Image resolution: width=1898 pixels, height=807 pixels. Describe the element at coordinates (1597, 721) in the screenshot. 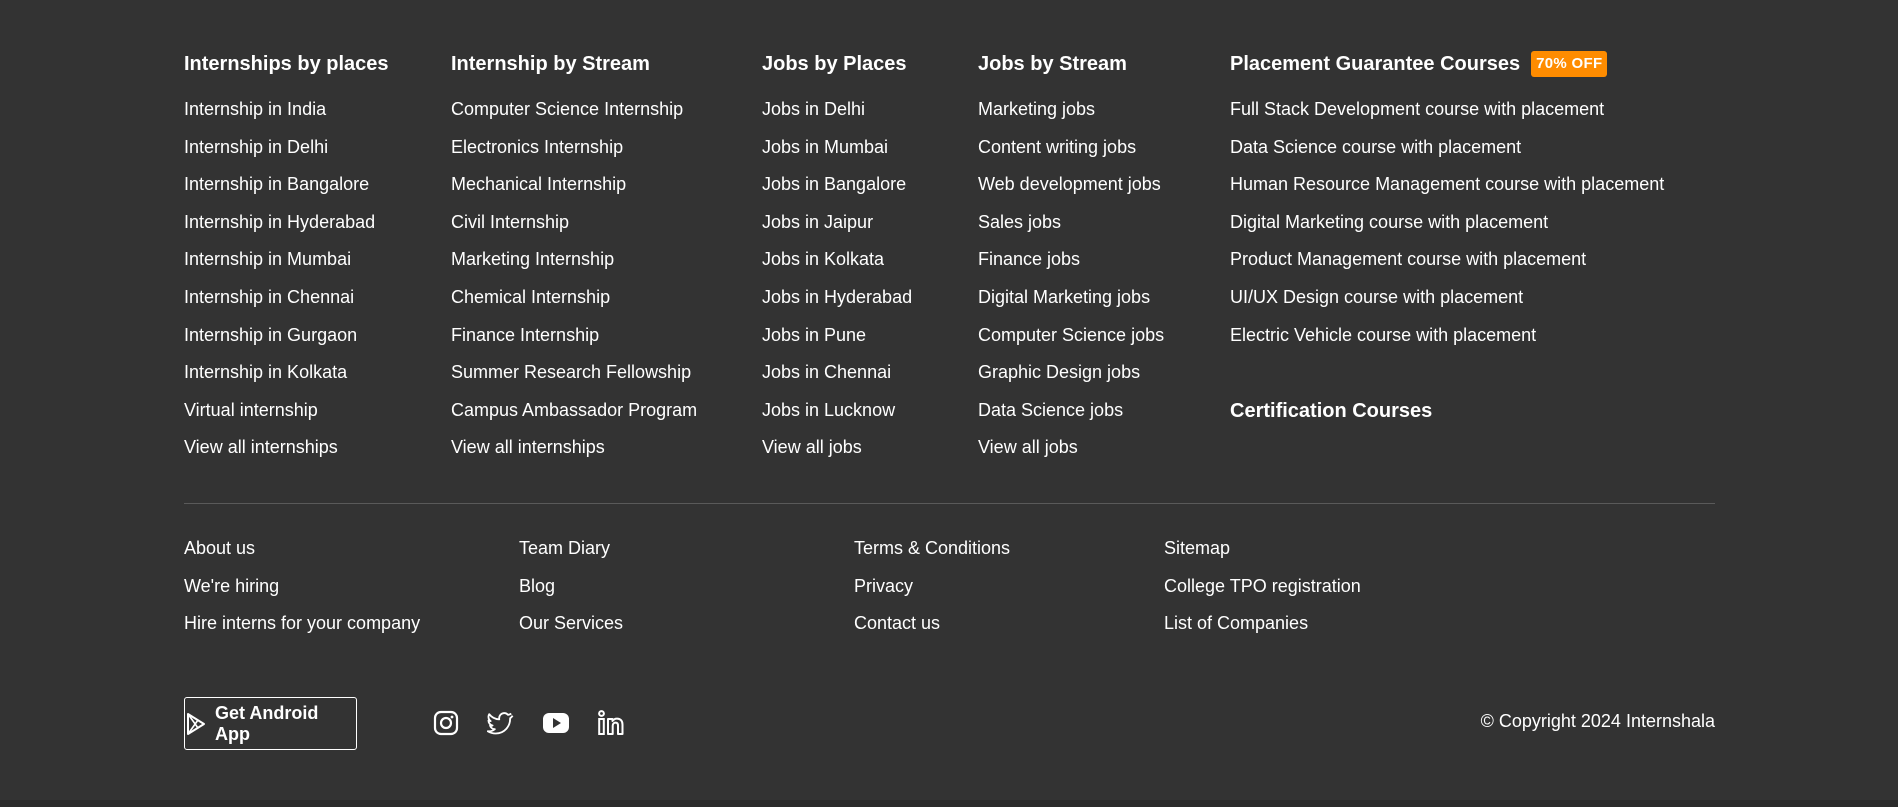

I see `copyright-text: © Copyright 2024 Internshala` at that location.